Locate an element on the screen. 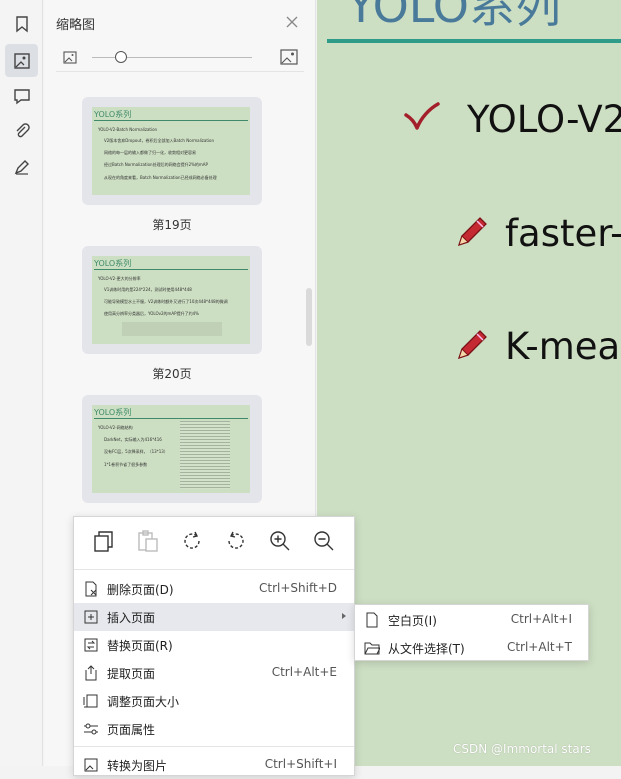  insert-page-submenu: 空白页(I) Ctrl+Alt+I 从文件选择(T) Ctrl+Alt+T is located at coordinates (471, 632).